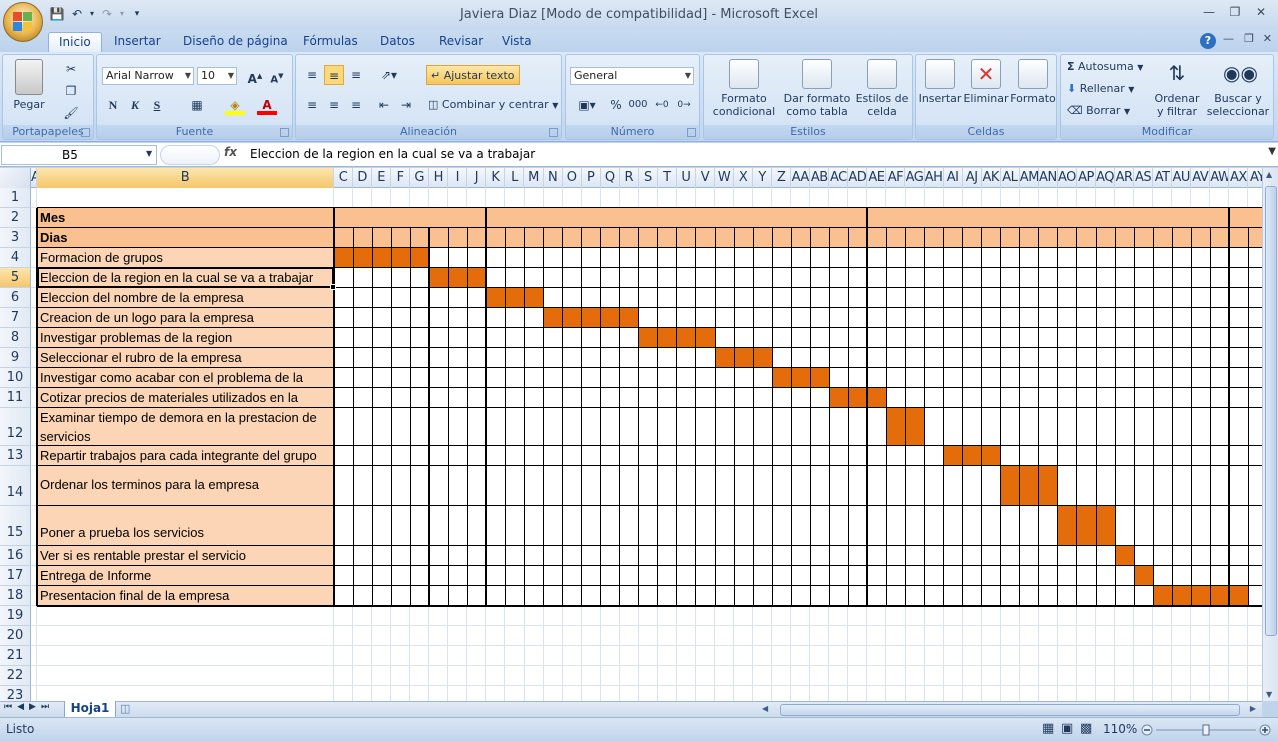 Image resolution: width=1278 pixels, height=741 pixels. What do you see at coordinates (587, 105) in the screenshot?
I see `currency-icon: ▣▾` at bounding box center [587, 105].